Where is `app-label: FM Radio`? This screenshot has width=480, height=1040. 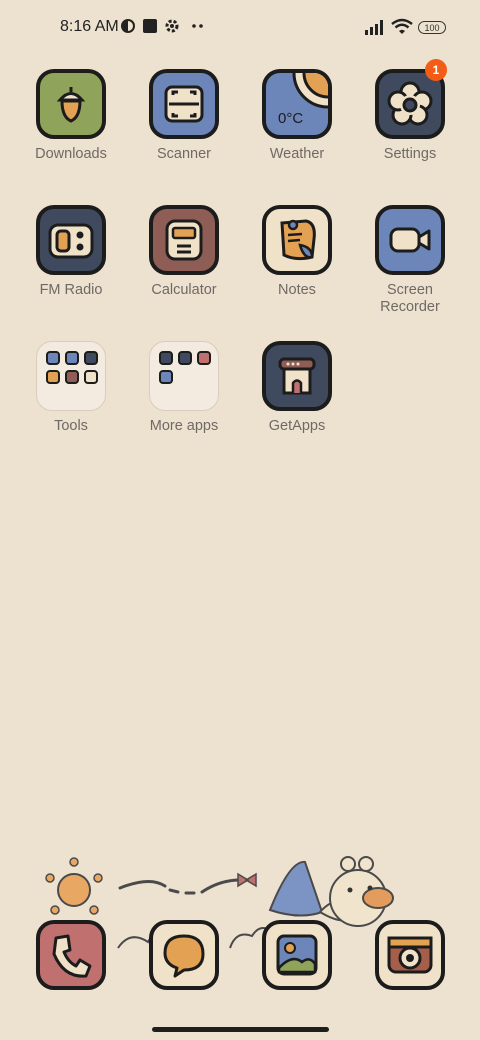 app-label: FM Radio is located at coordinates (71, 290).